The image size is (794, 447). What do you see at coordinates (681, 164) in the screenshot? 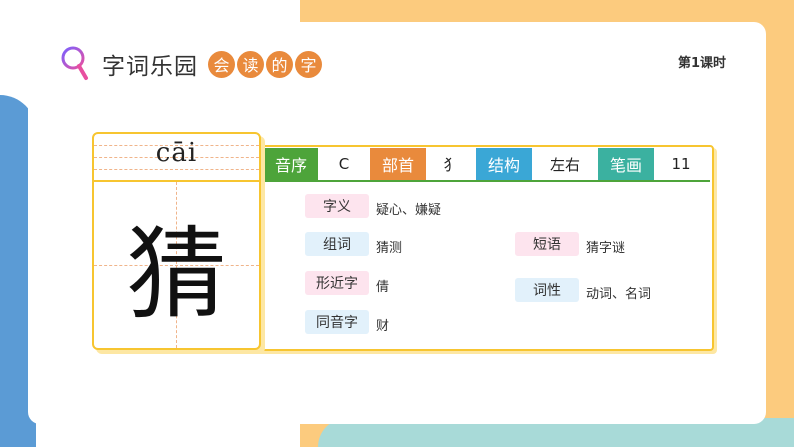
I see `bihua-value: 11` at bounding box center [681, 164].